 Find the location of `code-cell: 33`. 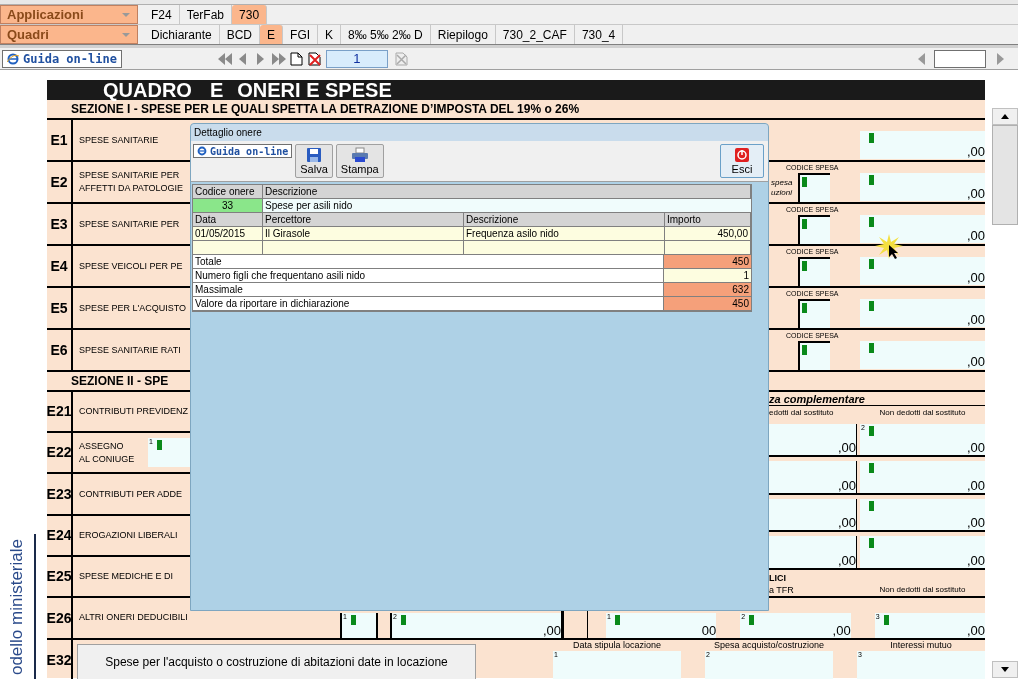

code-cell: 33 is located at coordinates (228, 205).